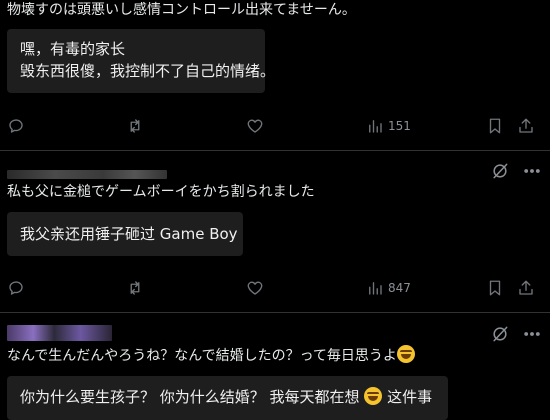 This screenshot has height=420, width=550. I want to click on post-text: なんで生んだんやろうね？なんで結婚したの？って毎日思うよ, so click(211, 355).